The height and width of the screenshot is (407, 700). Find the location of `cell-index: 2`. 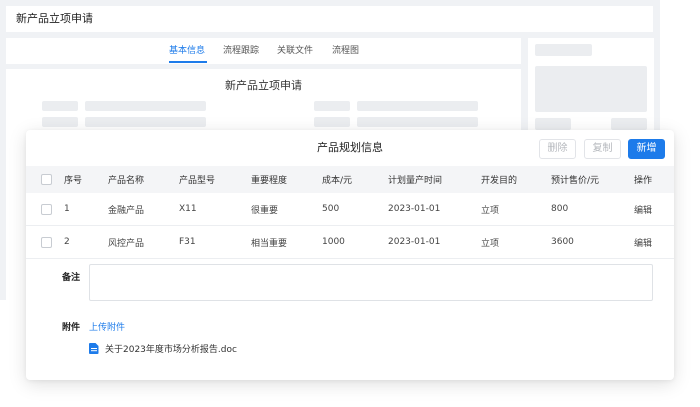

cell-index: 2 is located at coordinates (67, 242).